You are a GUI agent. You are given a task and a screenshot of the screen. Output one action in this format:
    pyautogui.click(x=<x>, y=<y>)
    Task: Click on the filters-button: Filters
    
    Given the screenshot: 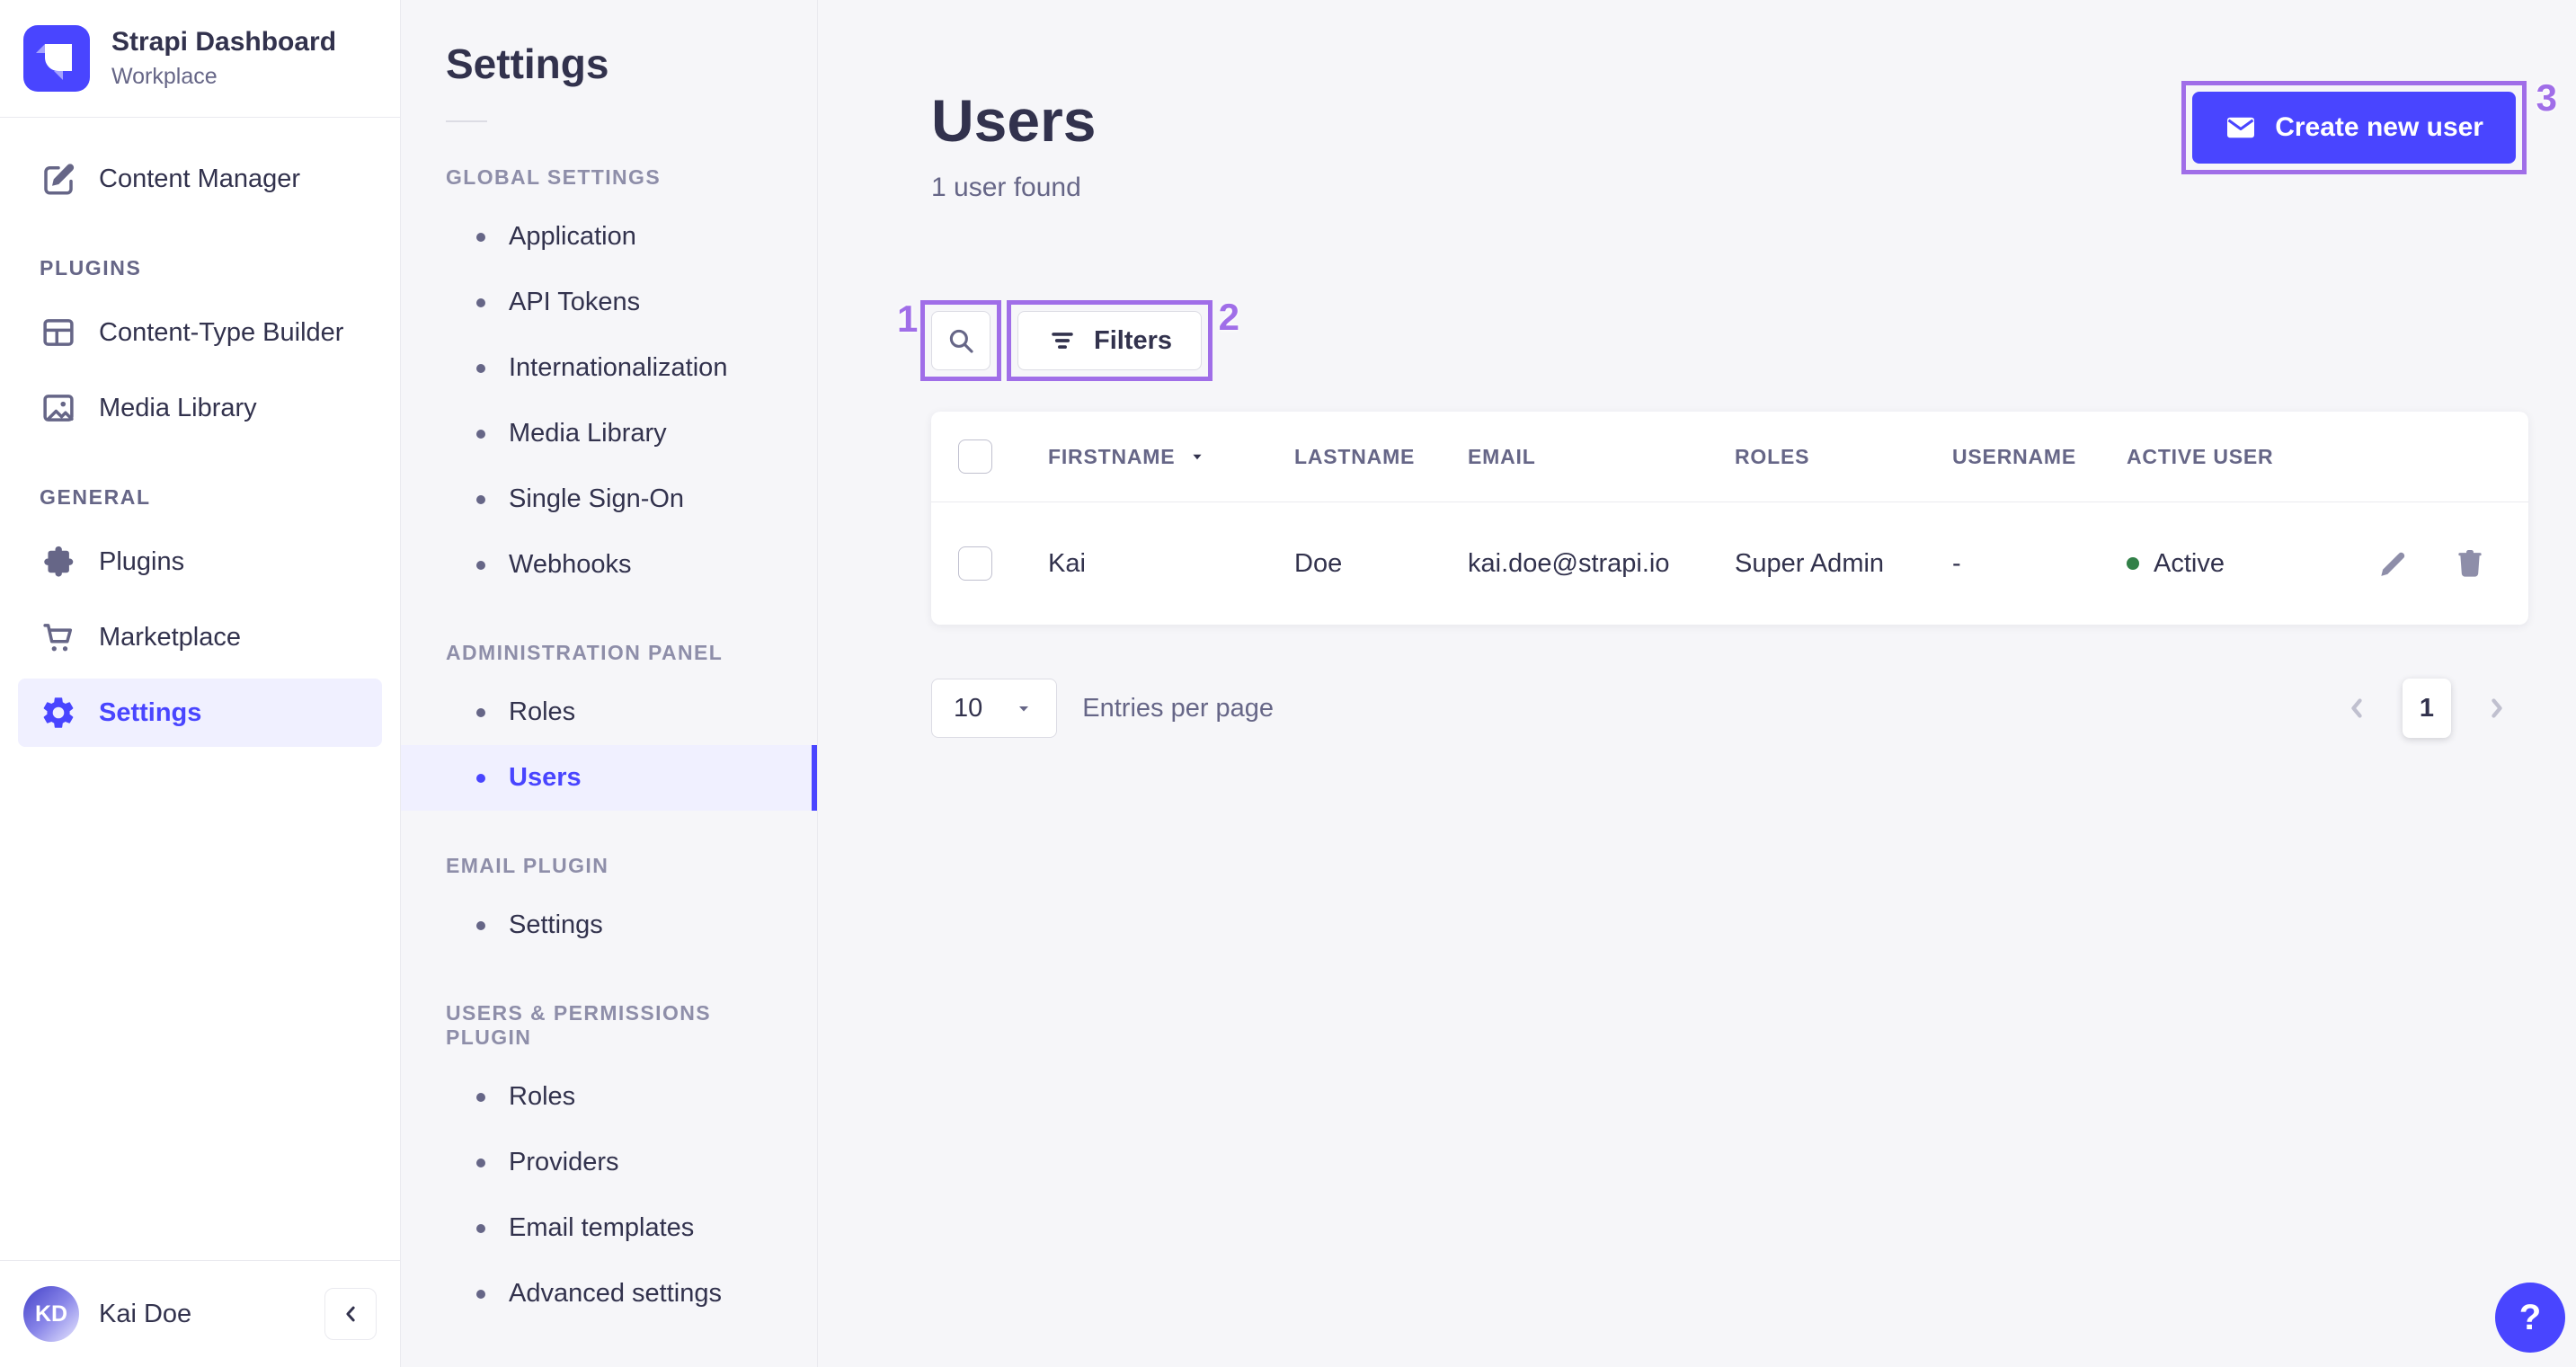 What is the action you would take?
    pyautogui.click(x=1110, y=341)
    